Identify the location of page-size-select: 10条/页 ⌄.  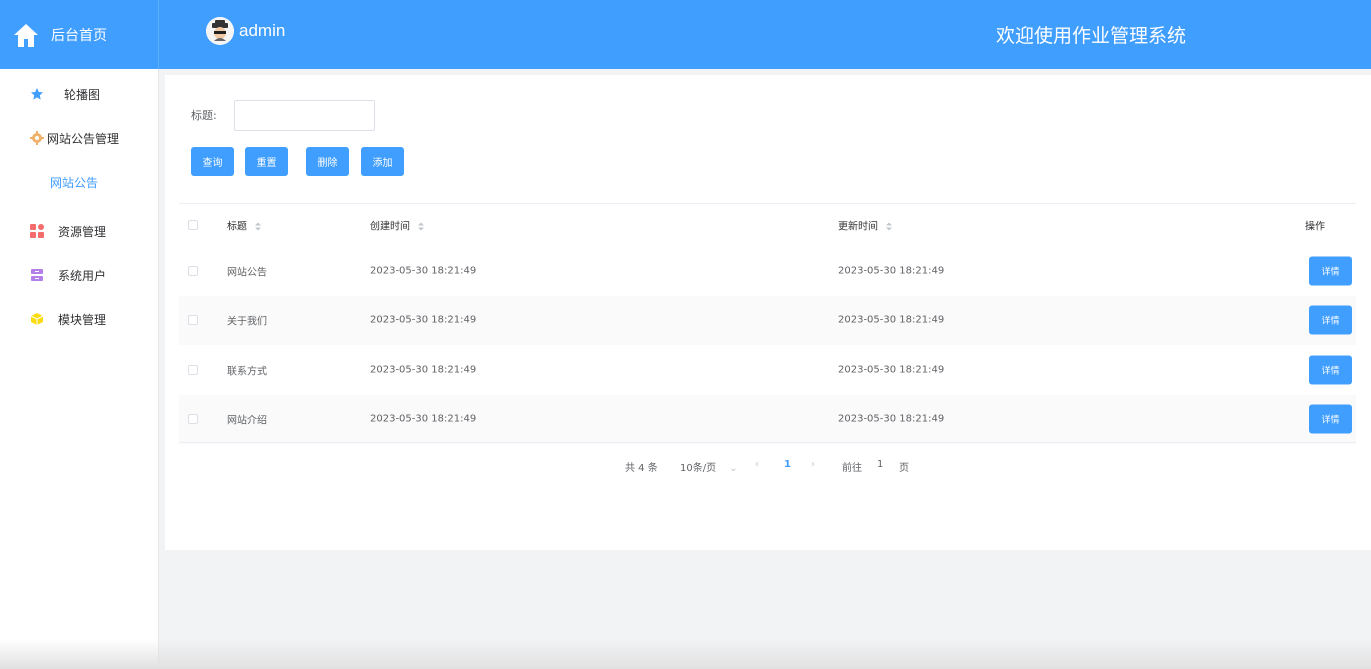
(709, 466).